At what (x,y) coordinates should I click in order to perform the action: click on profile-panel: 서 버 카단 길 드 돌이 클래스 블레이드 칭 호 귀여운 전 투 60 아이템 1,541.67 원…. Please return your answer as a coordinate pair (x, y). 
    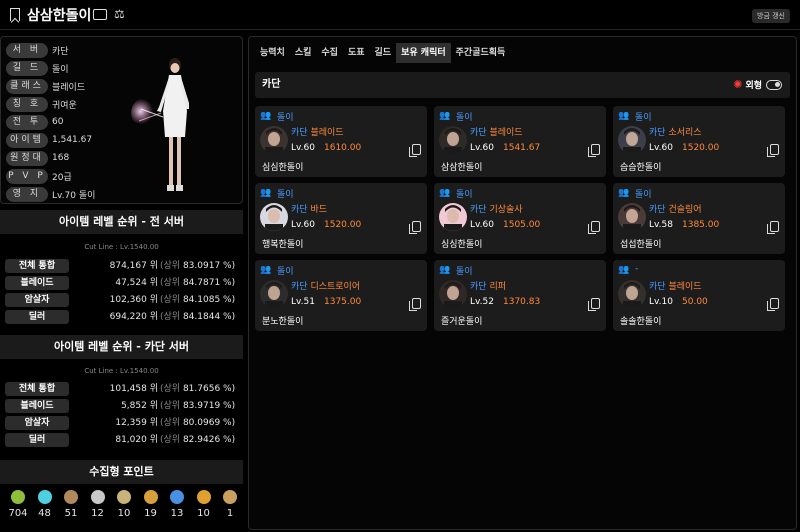
    Looking at the image, I should click on (121, 120).